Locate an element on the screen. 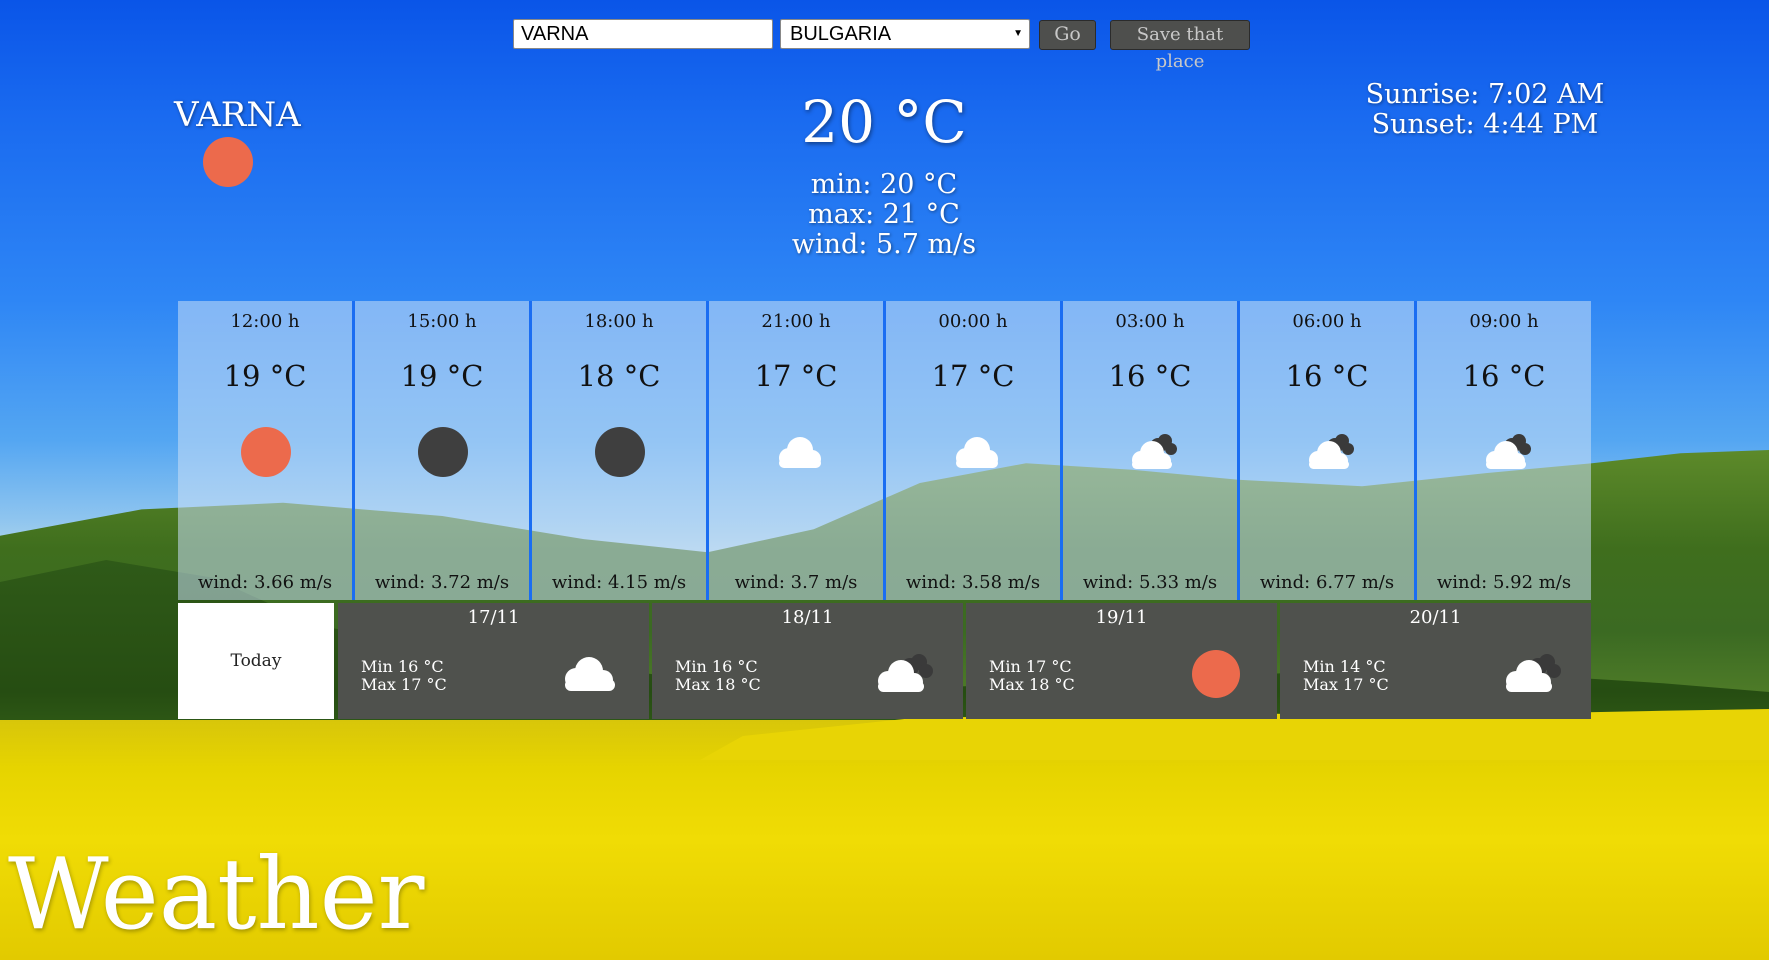 The width and height of the screenshot is (1769, 960). hour-wind: wind: 3.66 m/s is located at coordinates (265, 582).